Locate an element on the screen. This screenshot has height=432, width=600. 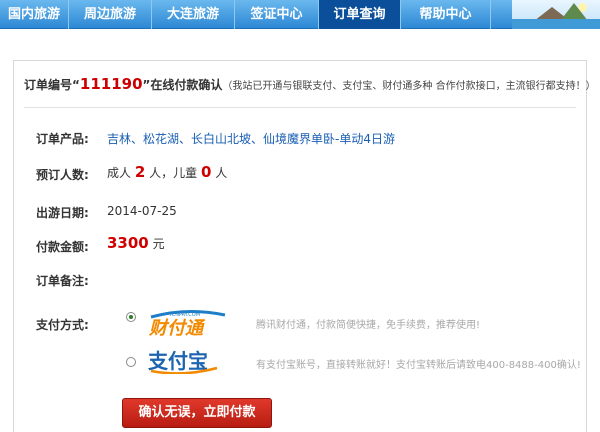
nav-item-domestic: 国内旅游 is located at coordinates (34, 14).